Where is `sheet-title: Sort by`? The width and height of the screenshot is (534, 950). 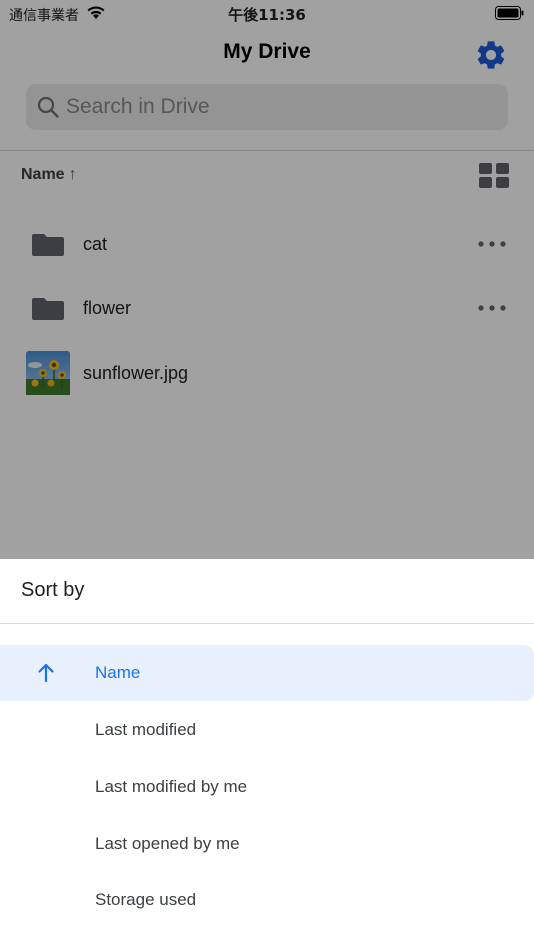 sheet-title: Sort by is located at coordinates (53, 590).